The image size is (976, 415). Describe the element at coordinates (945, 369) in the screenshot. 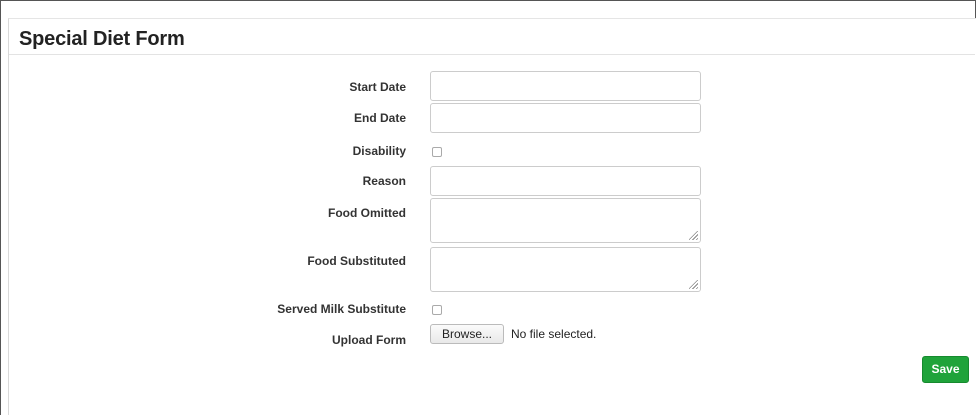

I see `save-button: Save` at that location.